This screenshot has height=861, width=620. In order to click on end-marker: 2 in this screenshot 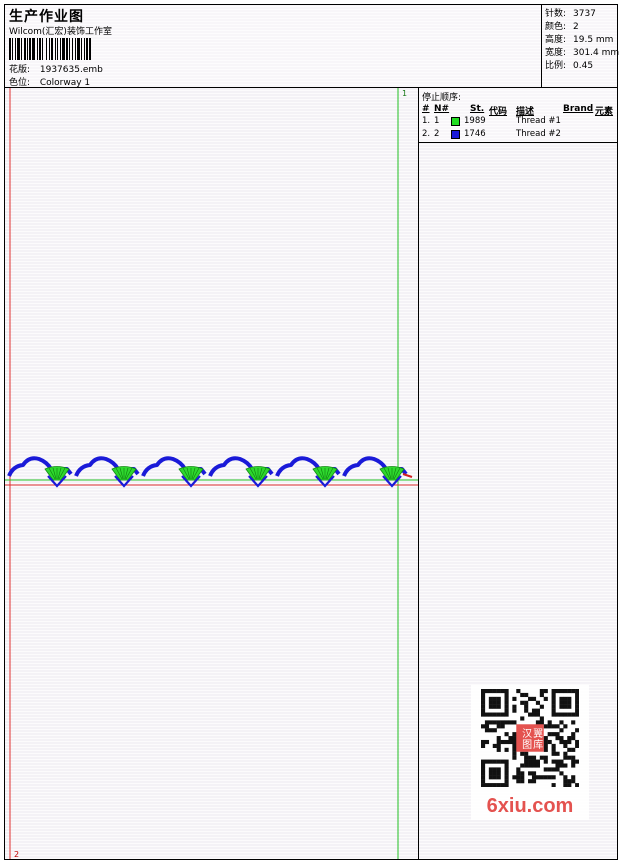, I will do `click(17, 854)`.